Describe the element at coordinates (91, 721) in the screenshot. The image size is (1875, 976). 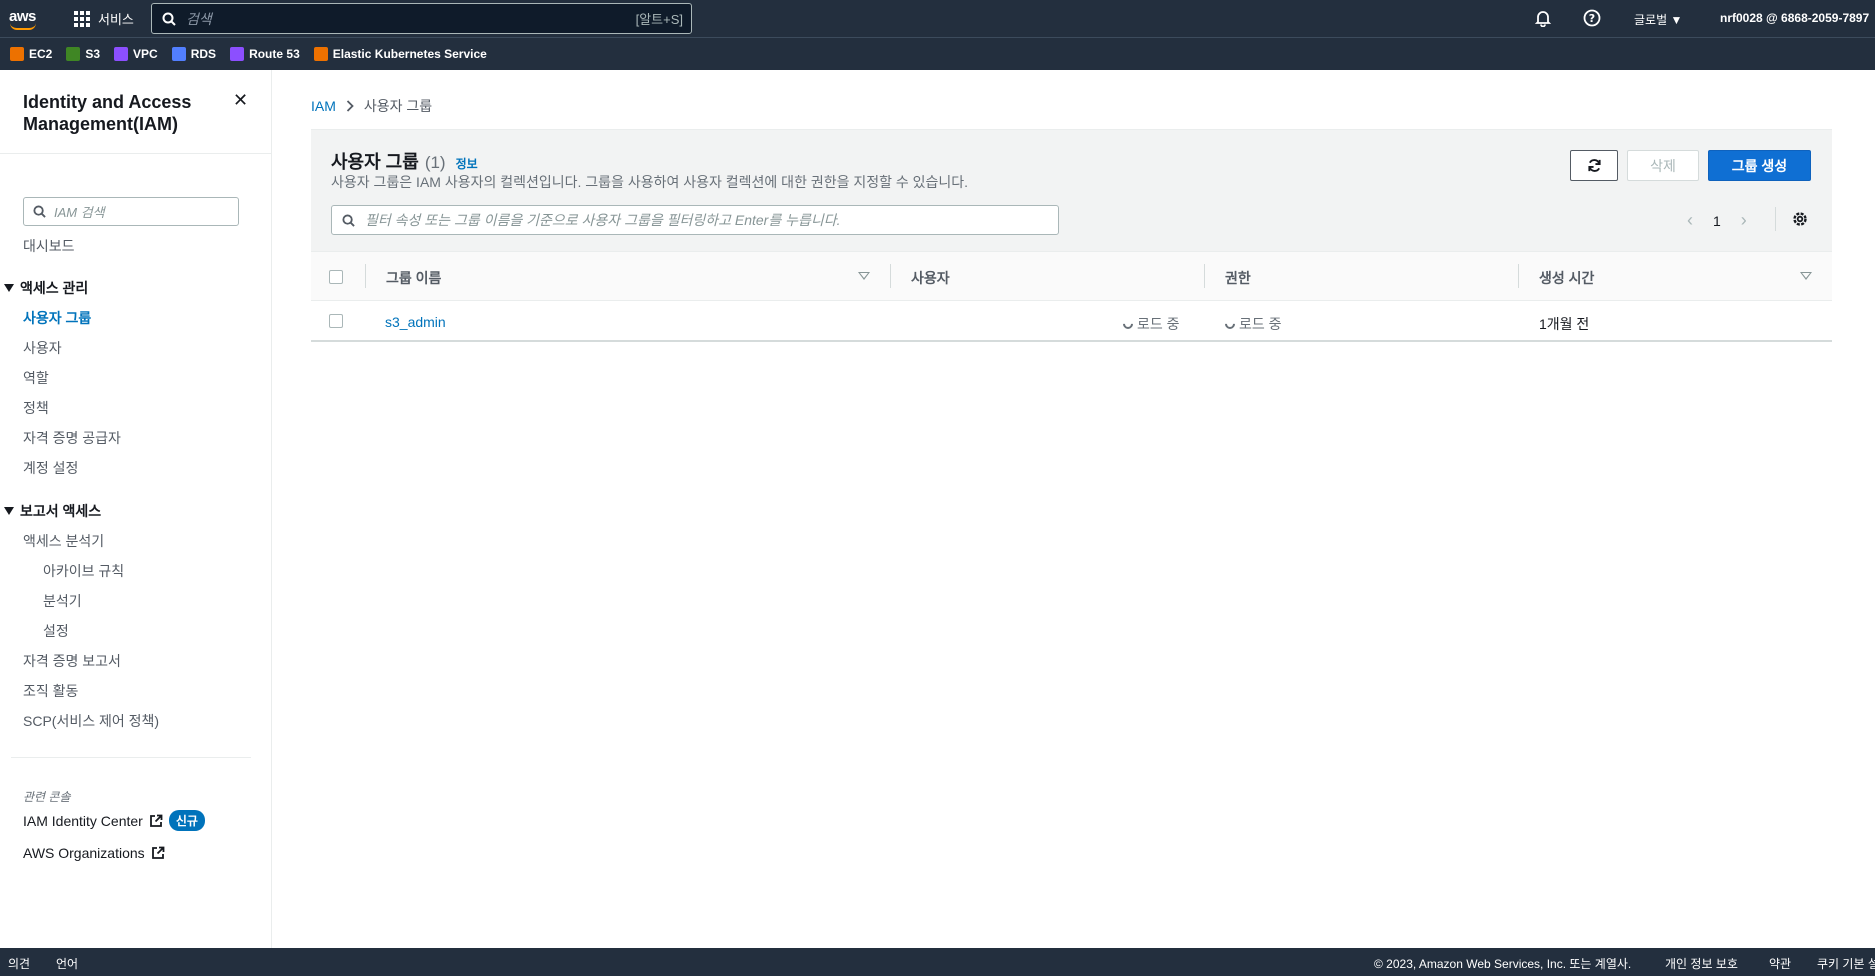
I see `sidebar-item-scp: SCP(서비스 제어 정책)` at that location.